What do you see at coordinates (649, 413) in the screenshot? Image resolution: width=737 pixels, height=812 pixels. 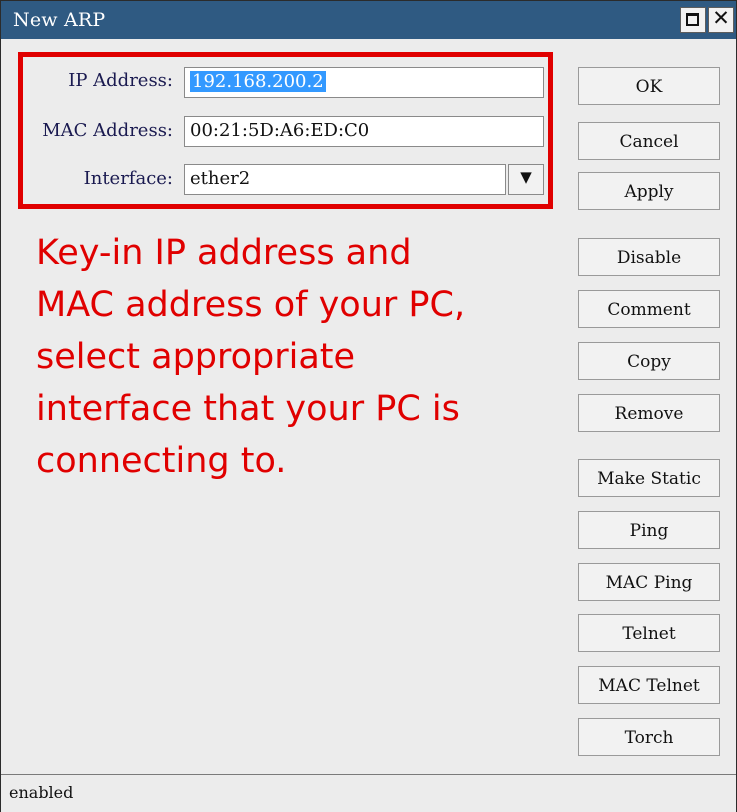 I see `remove-button: Remove` at bounding box center [649, 413].